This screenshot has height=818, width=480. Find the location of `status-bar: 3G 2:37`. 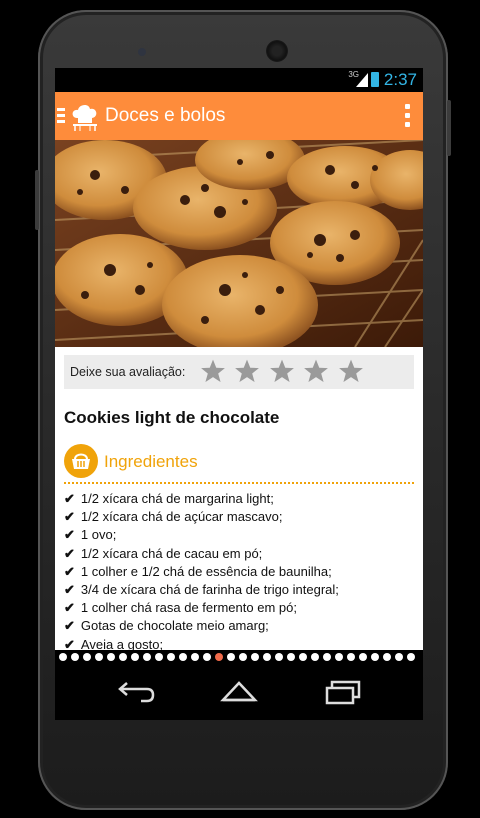

status-bar: 3G 2:37 is located at coordinates (239, 80).